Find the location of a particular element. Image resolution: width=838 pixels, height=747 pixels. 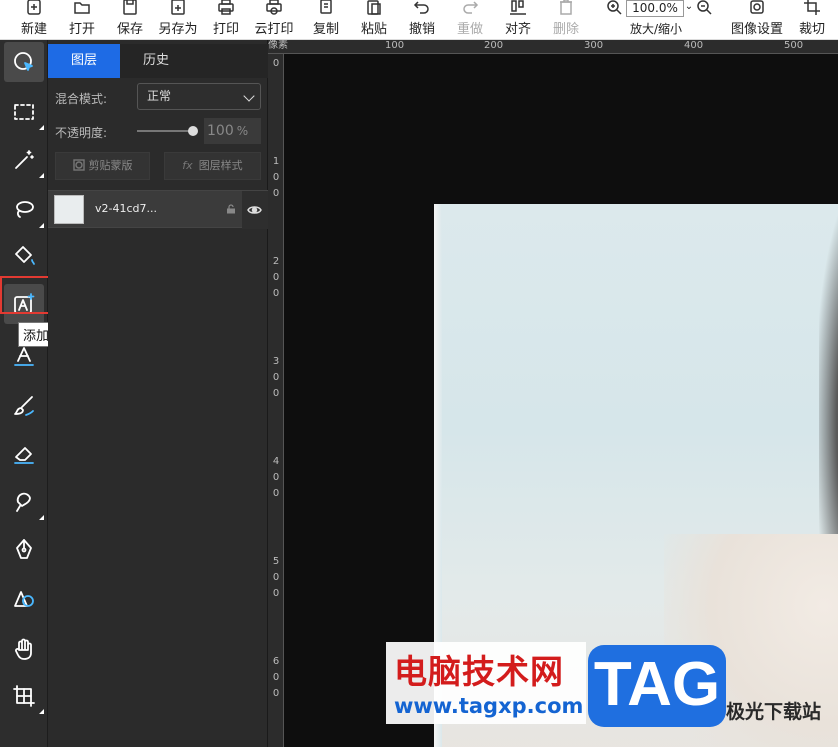

watermark-tag-logo: TAG is located at coordinates (657, 686).